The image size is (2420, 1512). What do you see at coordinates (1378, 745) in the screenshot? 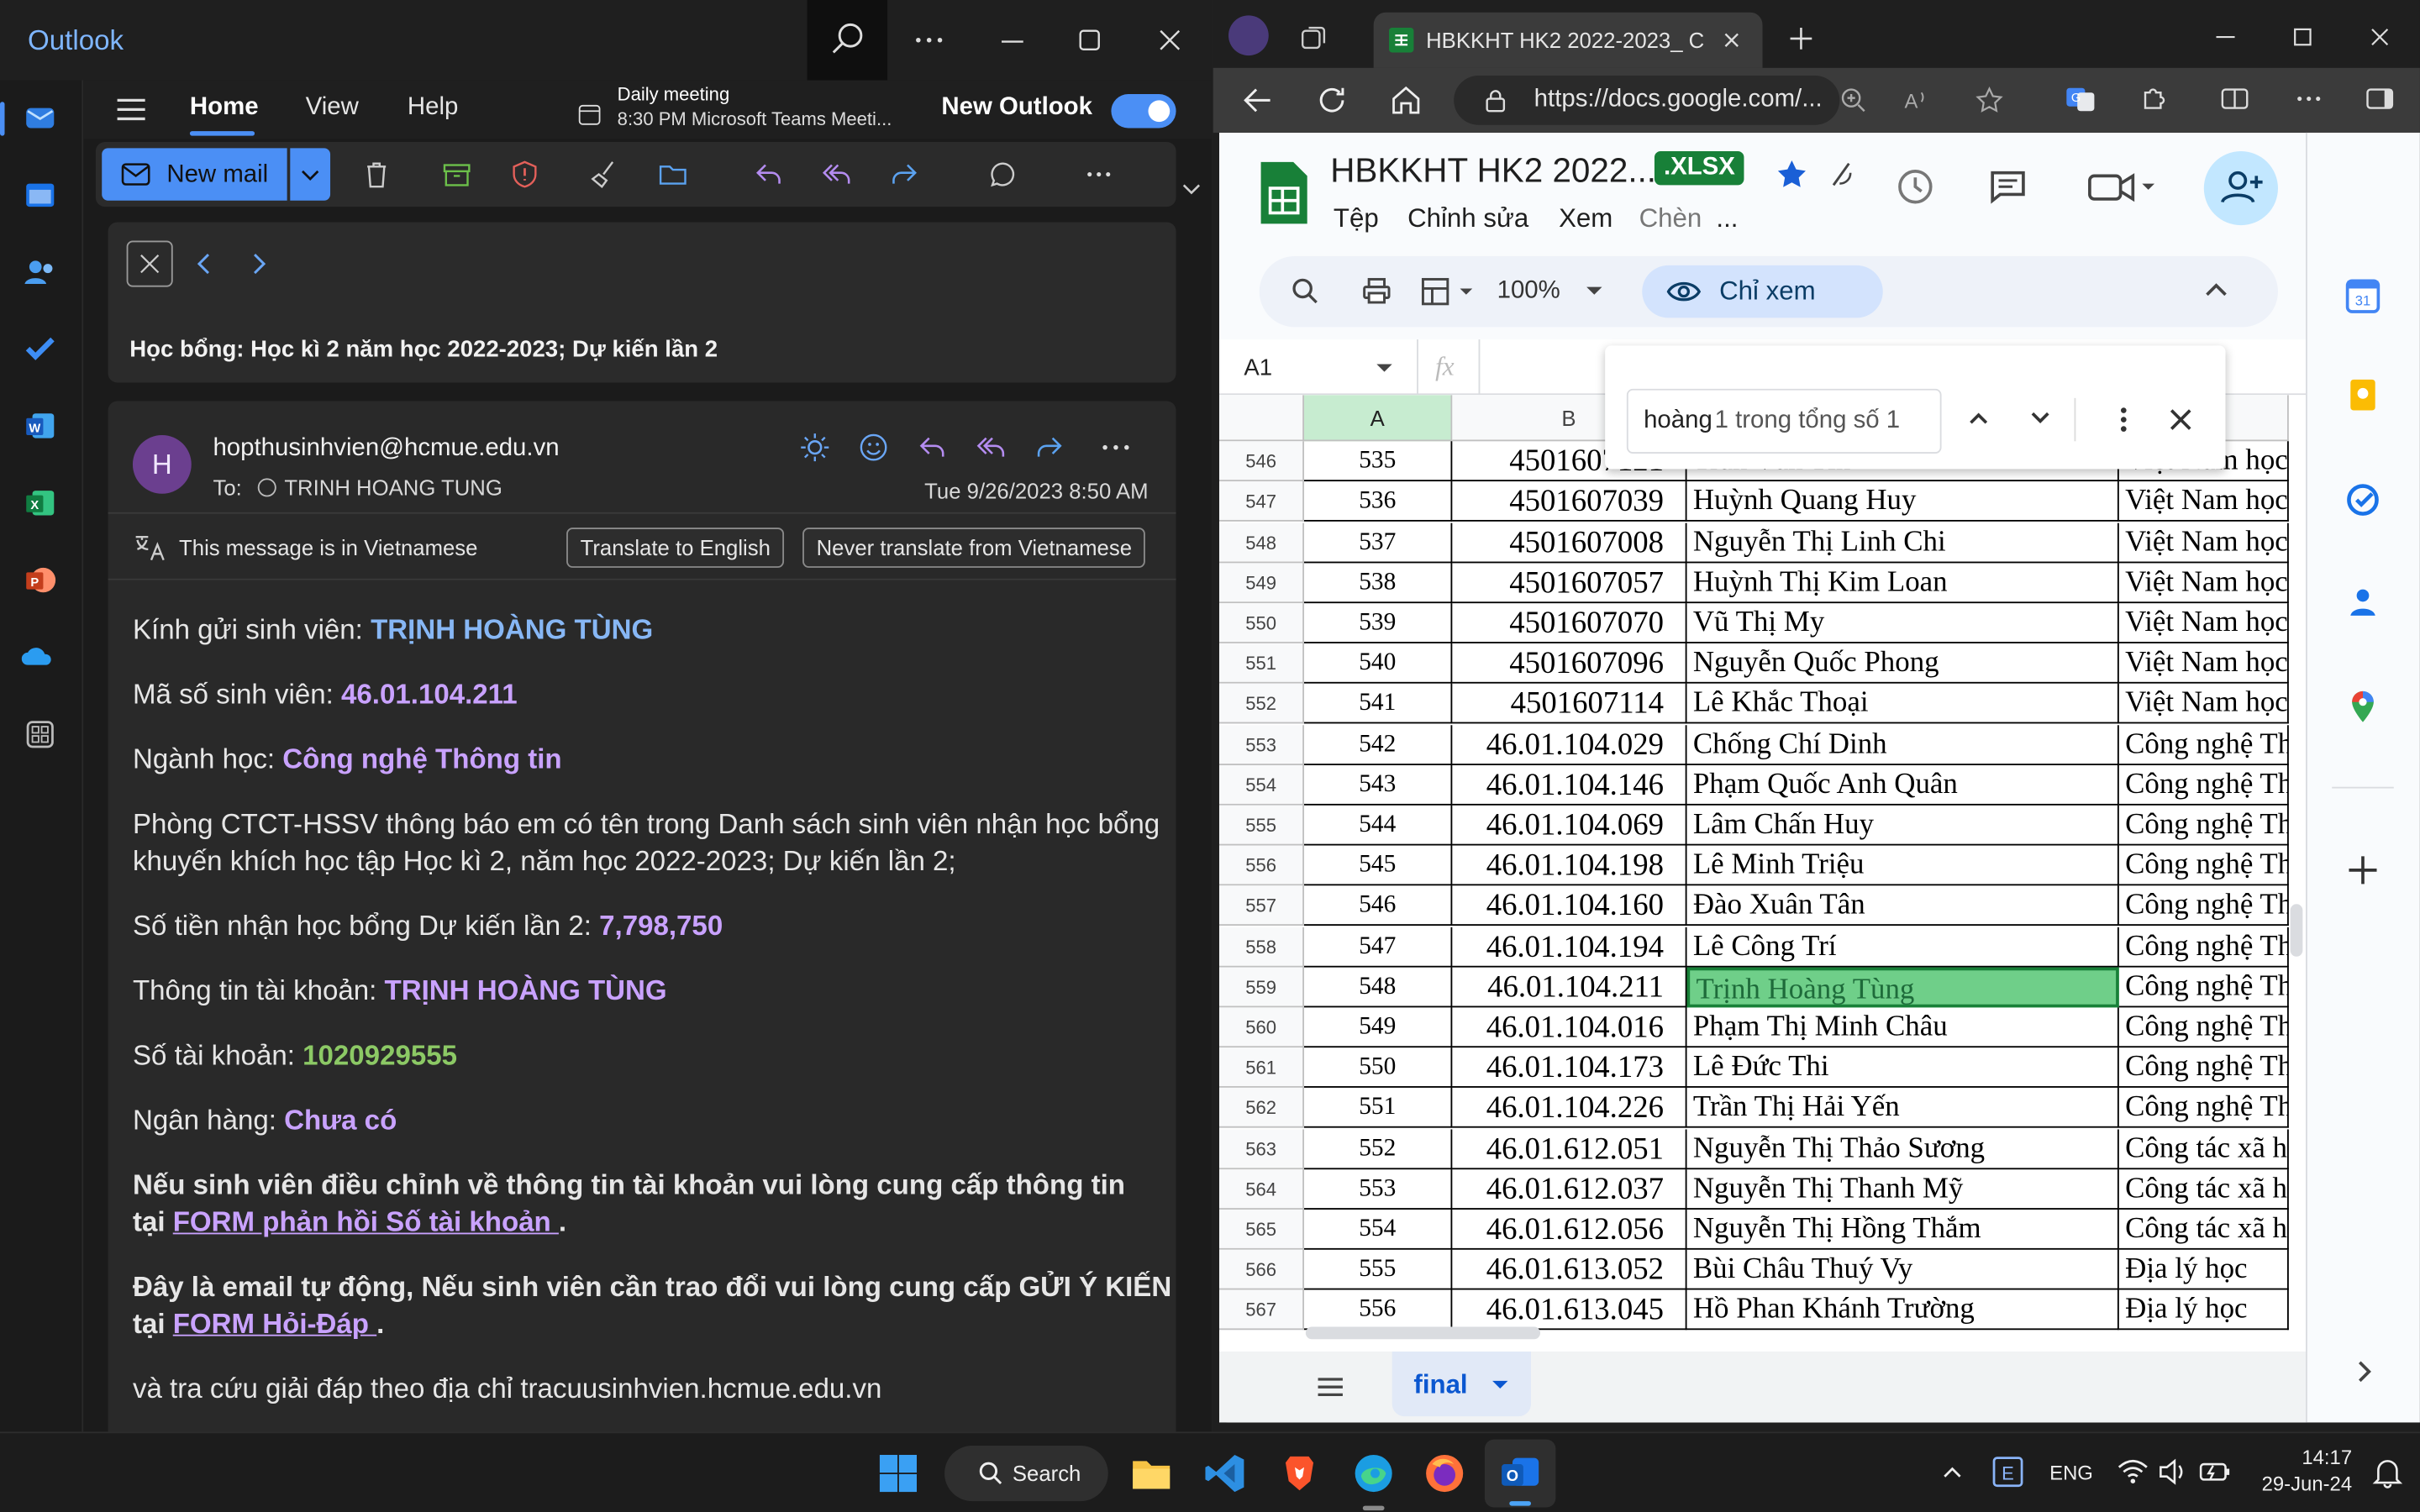
I see `table-cell: 542` at bounding box center [1378, 745].